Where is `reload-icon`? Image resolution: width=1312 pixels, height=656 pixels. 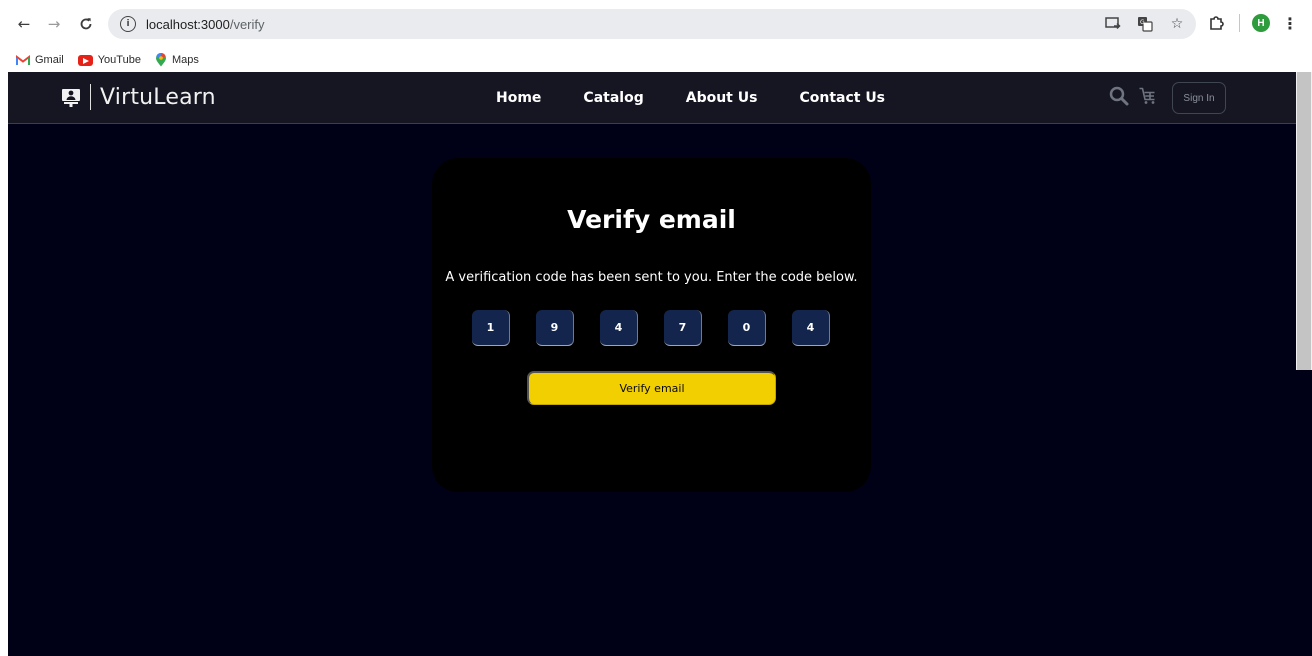 reload-icon is located at coordinates (86, 24).